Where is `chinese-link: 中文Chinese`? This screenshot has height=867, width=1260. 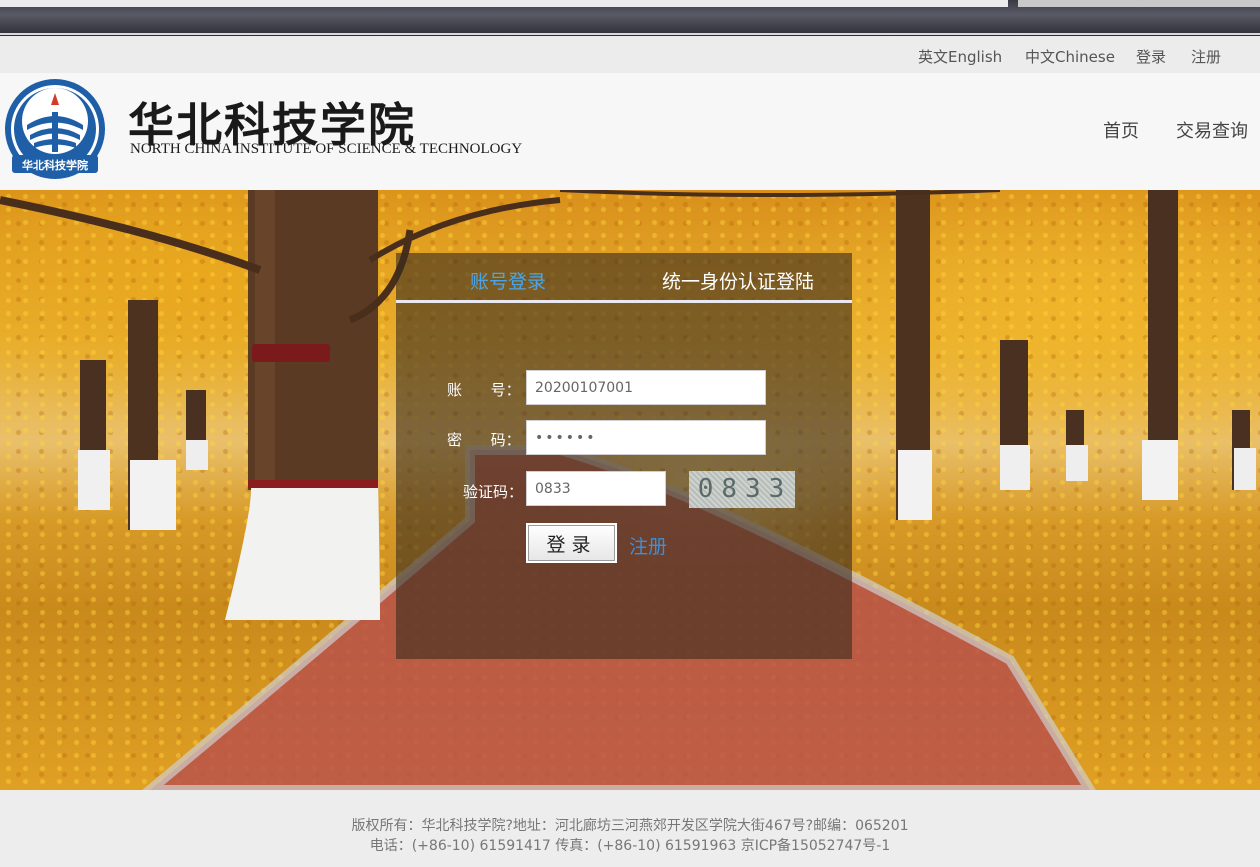 chinese-link: 中文Chinese is located at coordinates (1070, 56).